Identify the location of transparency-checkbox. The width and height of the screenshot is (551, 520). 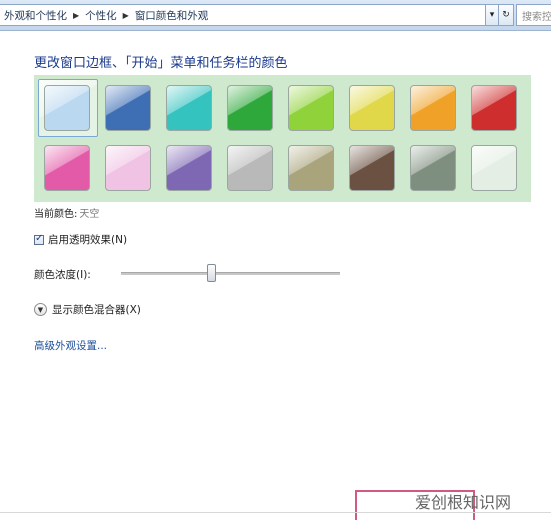
(39, 239).